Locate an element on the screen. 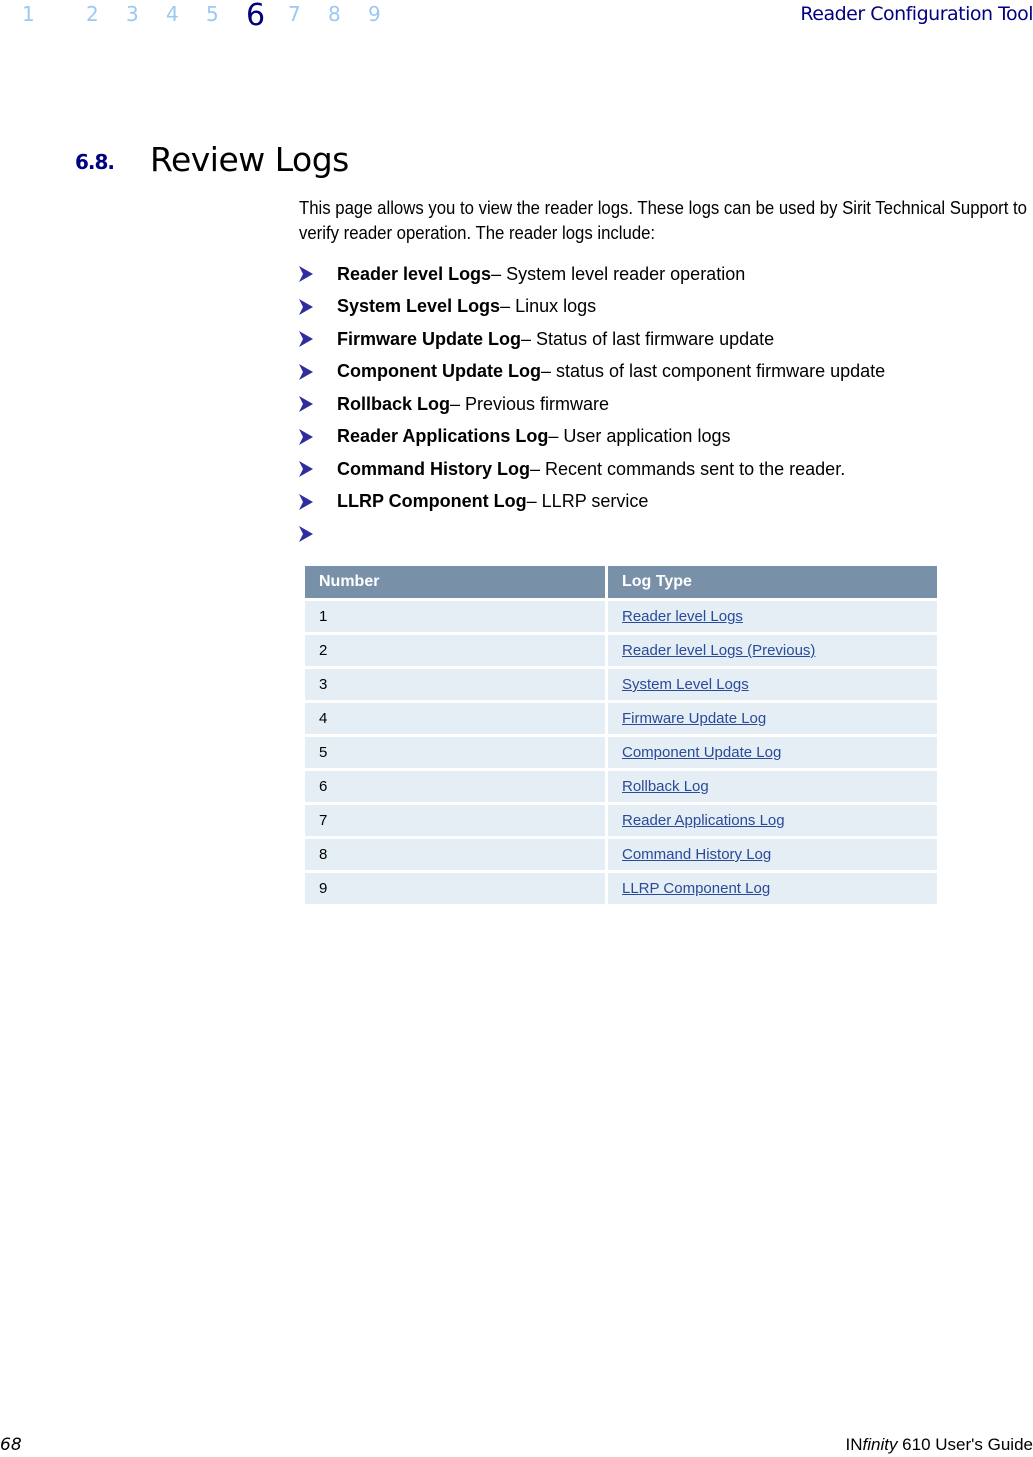 This screenshot has height=1457, width=1033. row-number: 4 is located at coordinates (456, 717).